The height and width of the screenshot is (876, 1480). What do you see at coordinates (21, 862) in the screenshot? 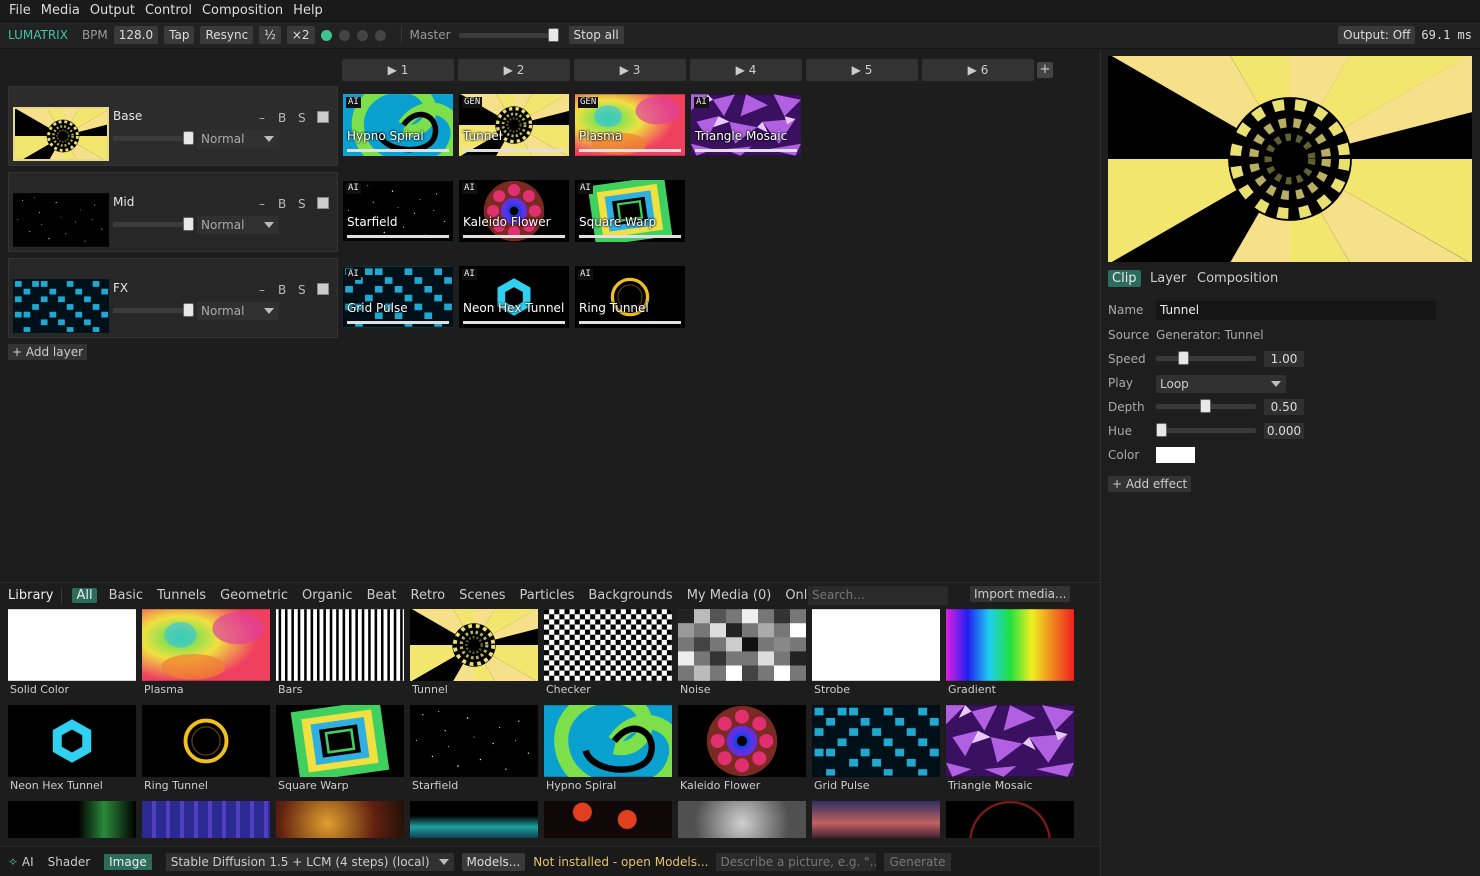
I see `ai-mode-indicator: ✧ AI` at bounding box center [21, 862].